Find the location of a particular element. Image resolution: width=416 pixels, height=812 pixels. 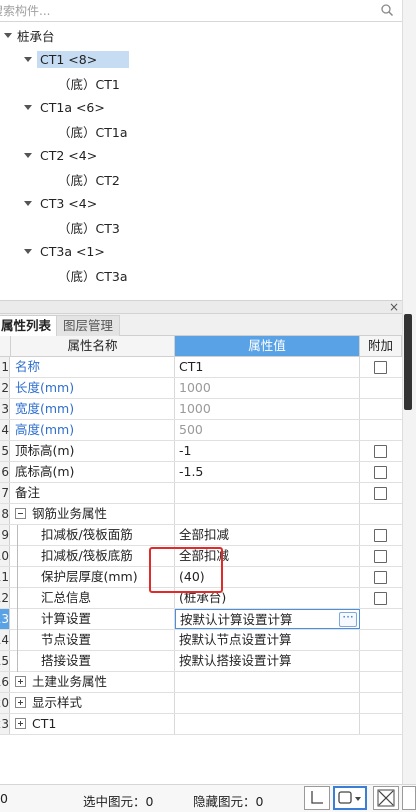

table-row-editing: 13 计算设置 按默认计算设置计算 ··· is located at coordinates (201, 619).